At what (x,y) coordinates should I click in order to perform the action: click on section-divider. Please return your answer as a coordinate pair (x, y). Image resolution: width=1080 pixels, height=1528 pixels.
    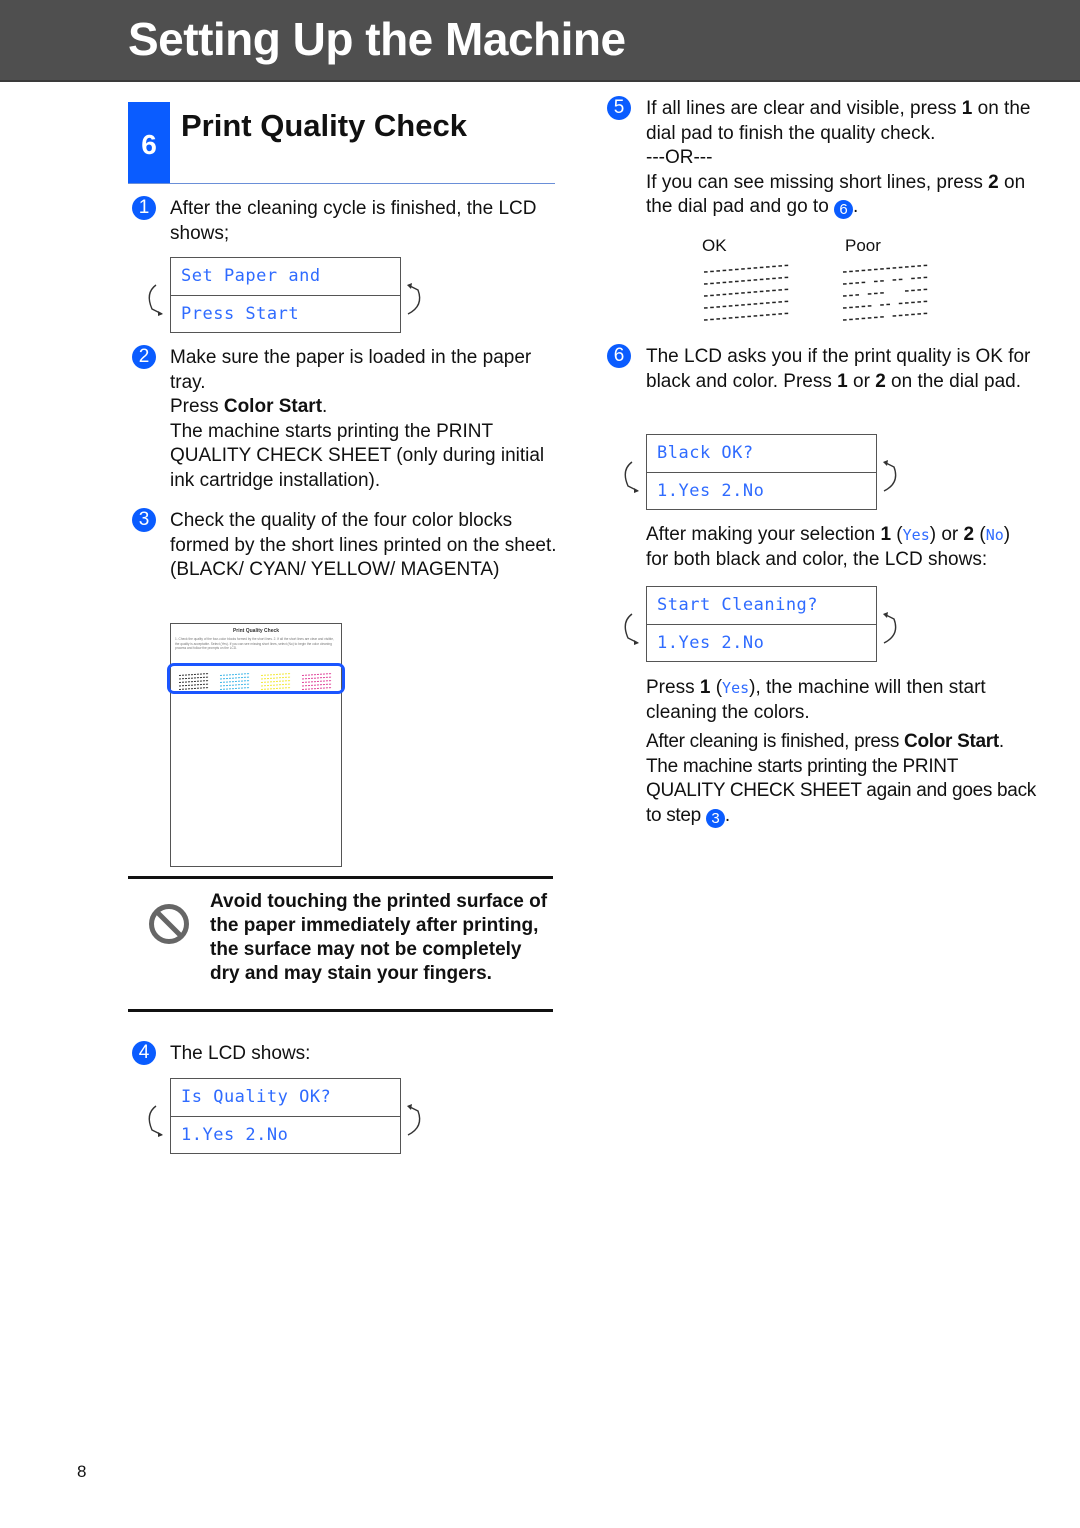
    Looking at the image, I should click on (341, 183).